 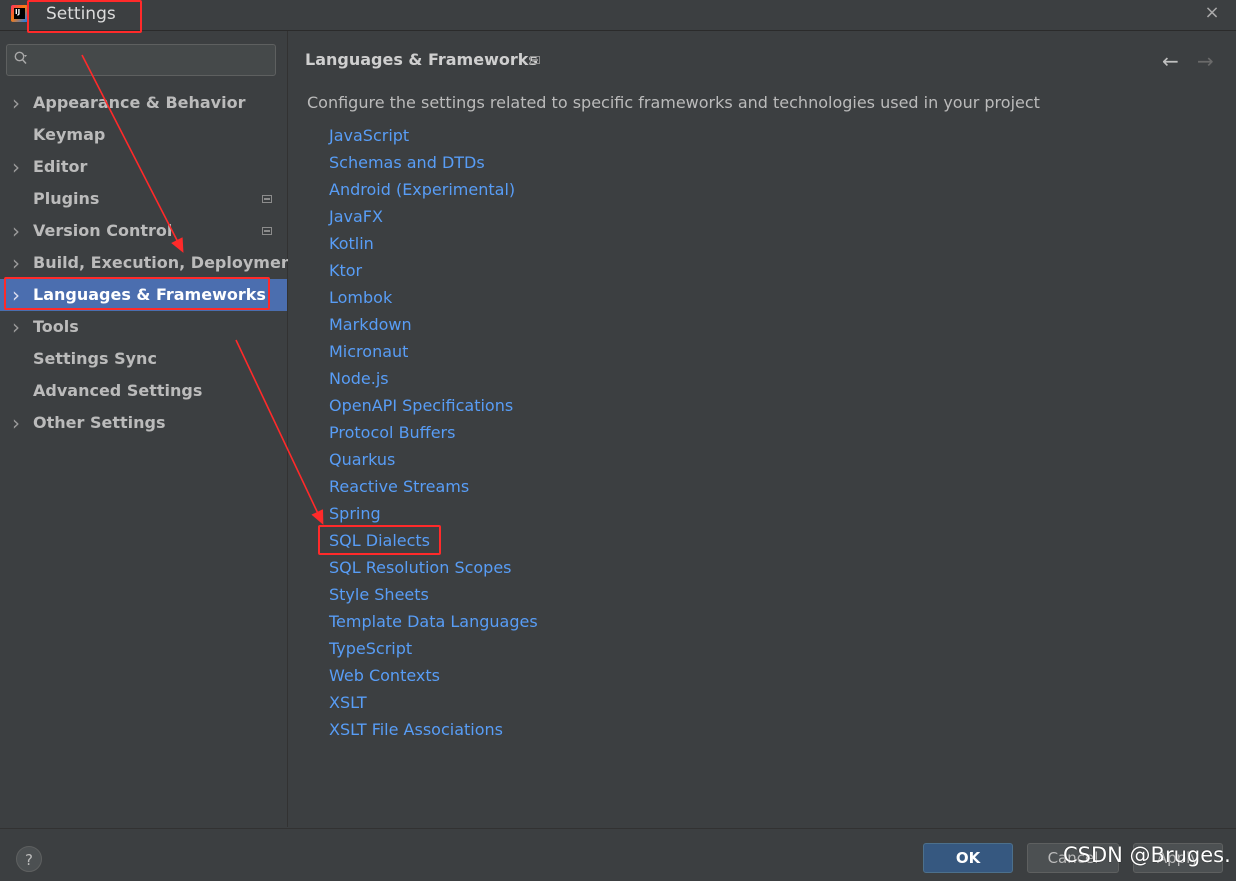 I want to click on annotation-arrow-to-build, so click(x=132, y=153).